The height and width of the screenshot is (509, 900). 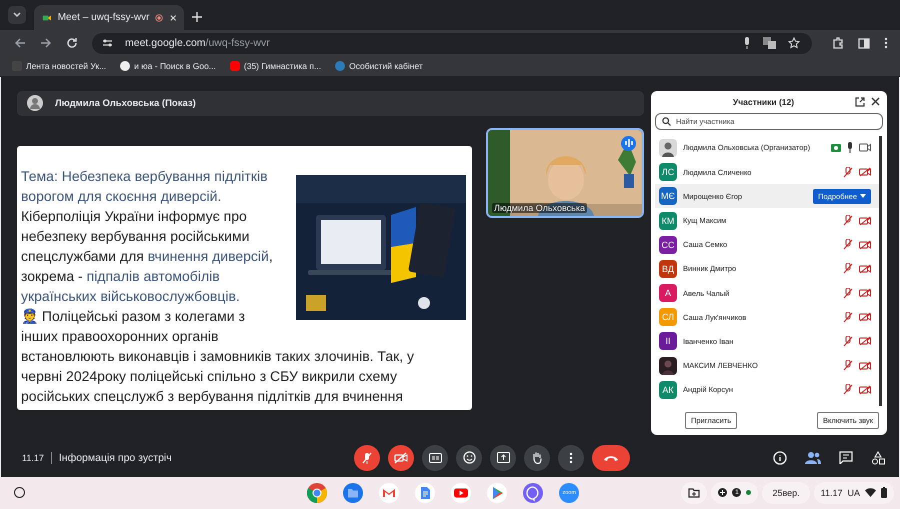 I want to click on slide-text: Тема: Небезпека вербування підлітків ворогом для скоєння диверсій., so click(x=145, y=186).